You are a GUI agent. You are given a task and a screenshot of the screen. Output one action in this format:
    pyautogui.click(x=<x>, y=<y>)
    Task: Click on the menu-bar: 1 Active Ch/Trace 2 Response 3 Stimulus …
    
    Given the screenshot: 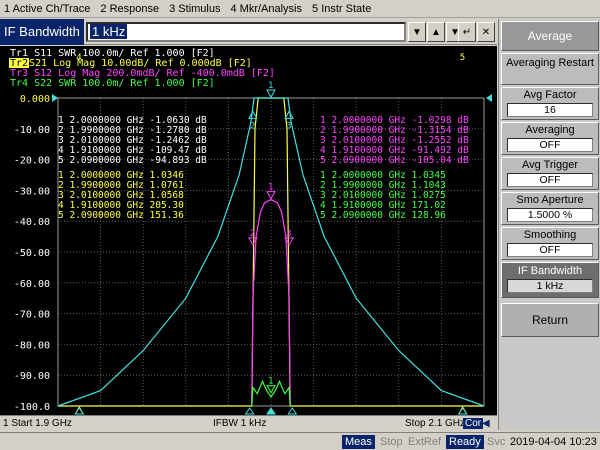 What is the action you would take?
    pyautogui.click(x=300, y=9)
    